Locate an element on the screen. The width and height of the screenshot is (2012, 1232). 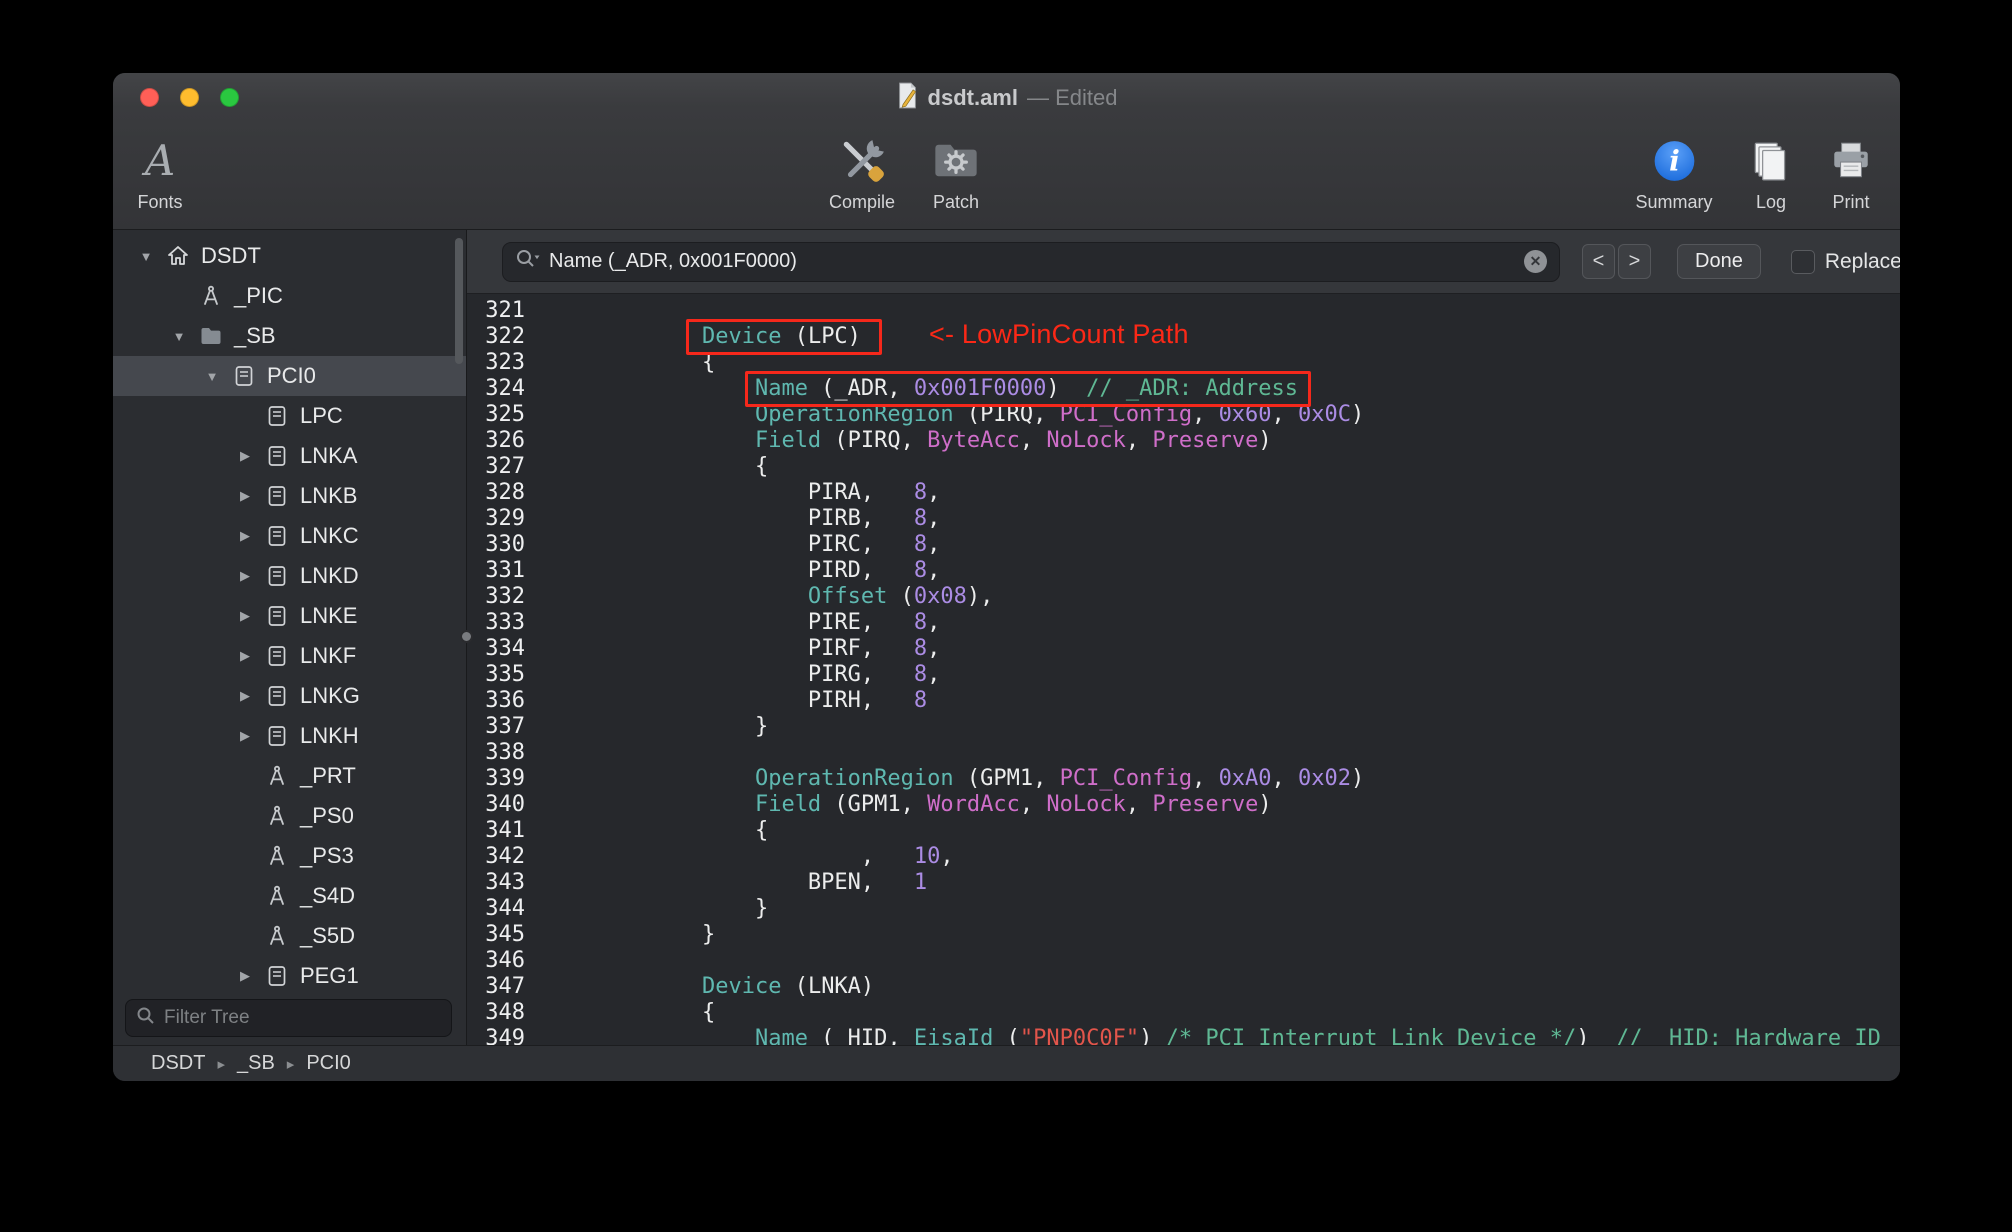
compile-label: Compile is located at coordinates (862, 202).